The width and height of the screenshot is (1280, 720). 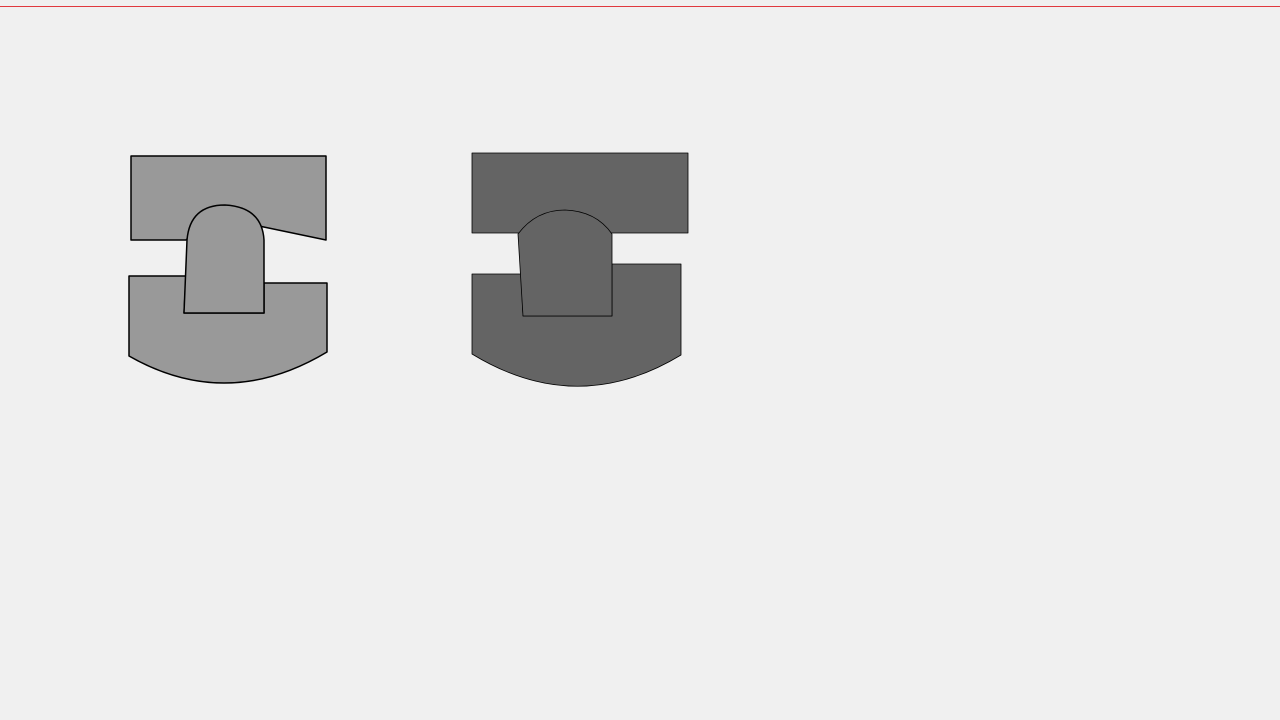 What do you see at coordinates (224, 259) in the screenshot?
I see `left-figure-arch-piece` at bounding box center [224, 259].